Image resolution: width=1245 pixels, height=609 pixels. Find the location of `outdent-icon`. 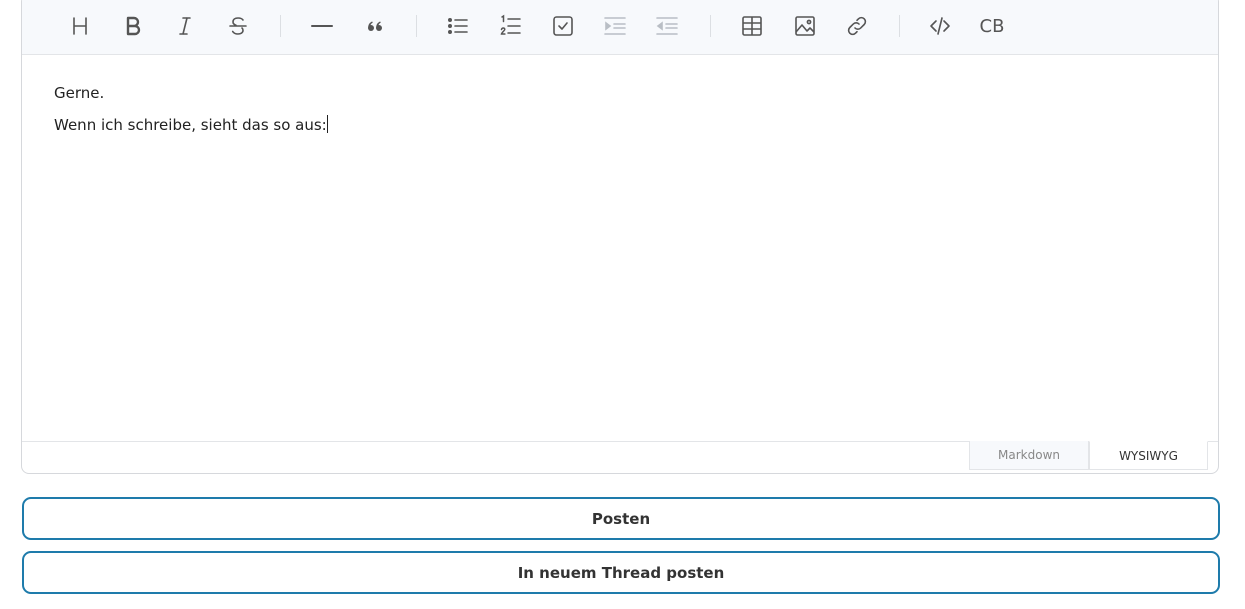

outdent-icon is located at coordinates (667, 26).